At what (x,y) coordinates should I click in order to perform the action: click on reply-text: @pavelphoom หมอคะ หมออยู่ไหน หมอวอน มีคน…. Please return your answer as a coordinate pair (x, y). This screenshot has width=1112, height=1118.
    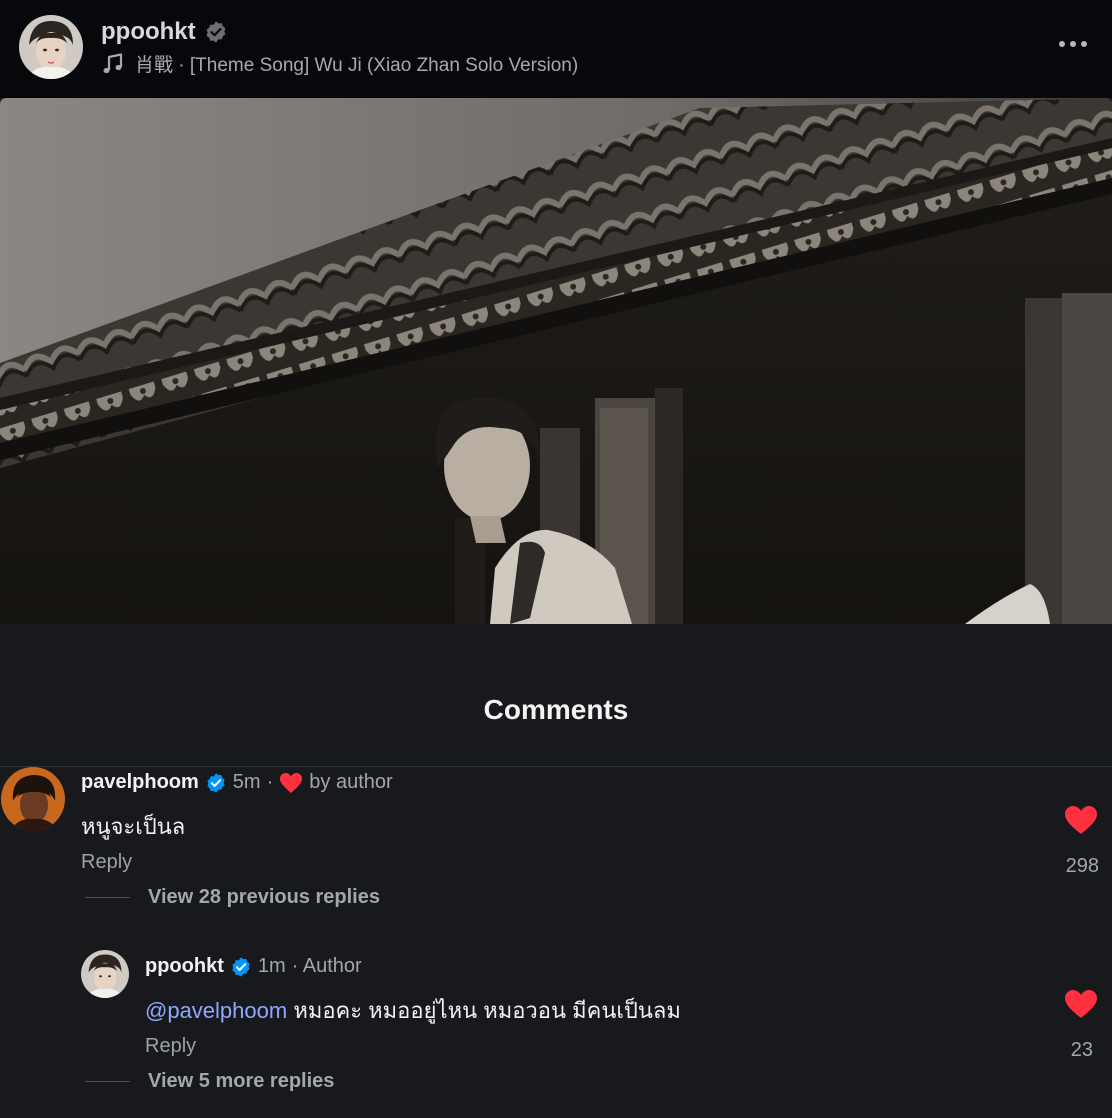
    Looking at the image, I should click on (413, 1010).